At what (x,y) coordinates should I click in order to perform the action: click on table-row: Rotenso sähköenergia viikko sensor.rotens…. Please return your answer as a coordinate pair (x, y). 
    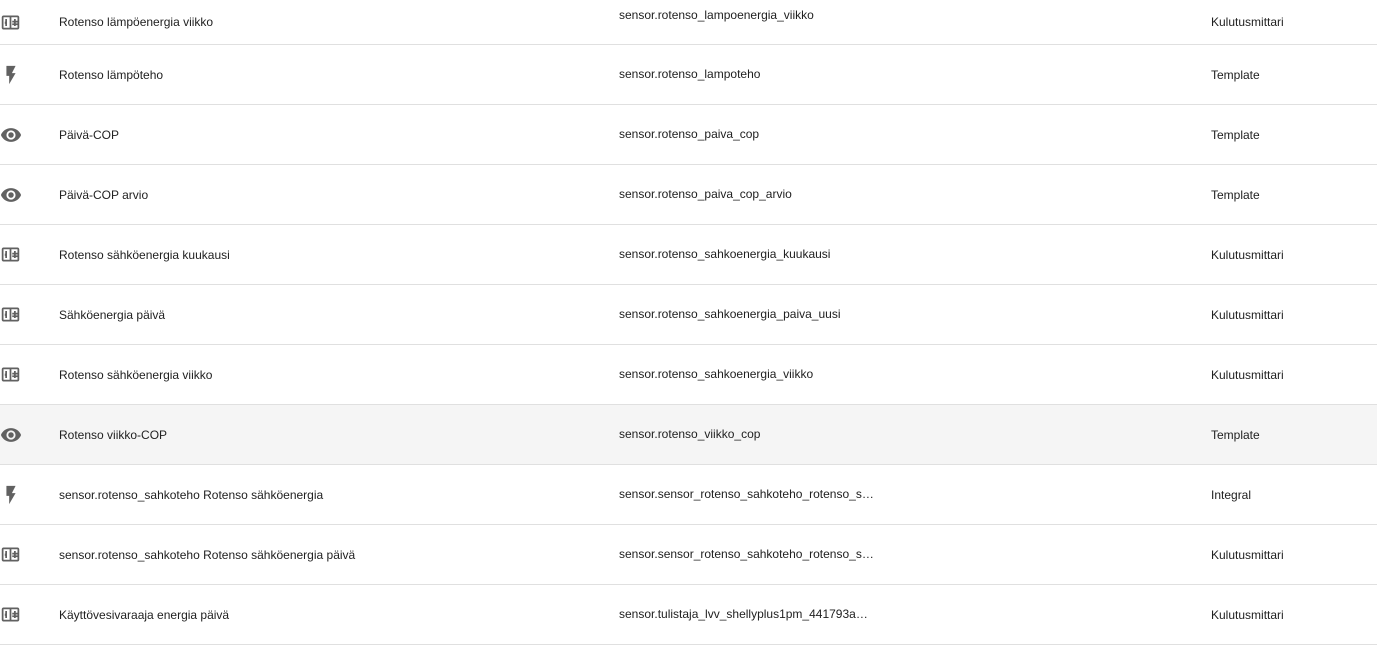
    Looking at the image, I should click on (688, 375).